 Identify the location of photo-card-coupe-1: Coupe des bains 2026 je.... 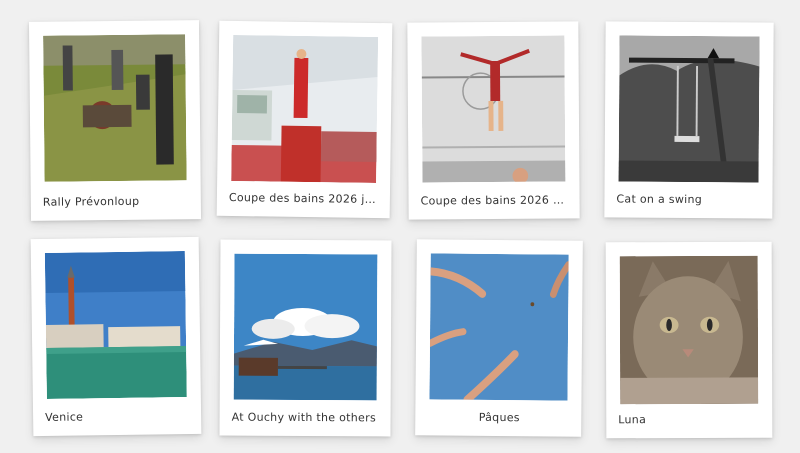
(304, 119).